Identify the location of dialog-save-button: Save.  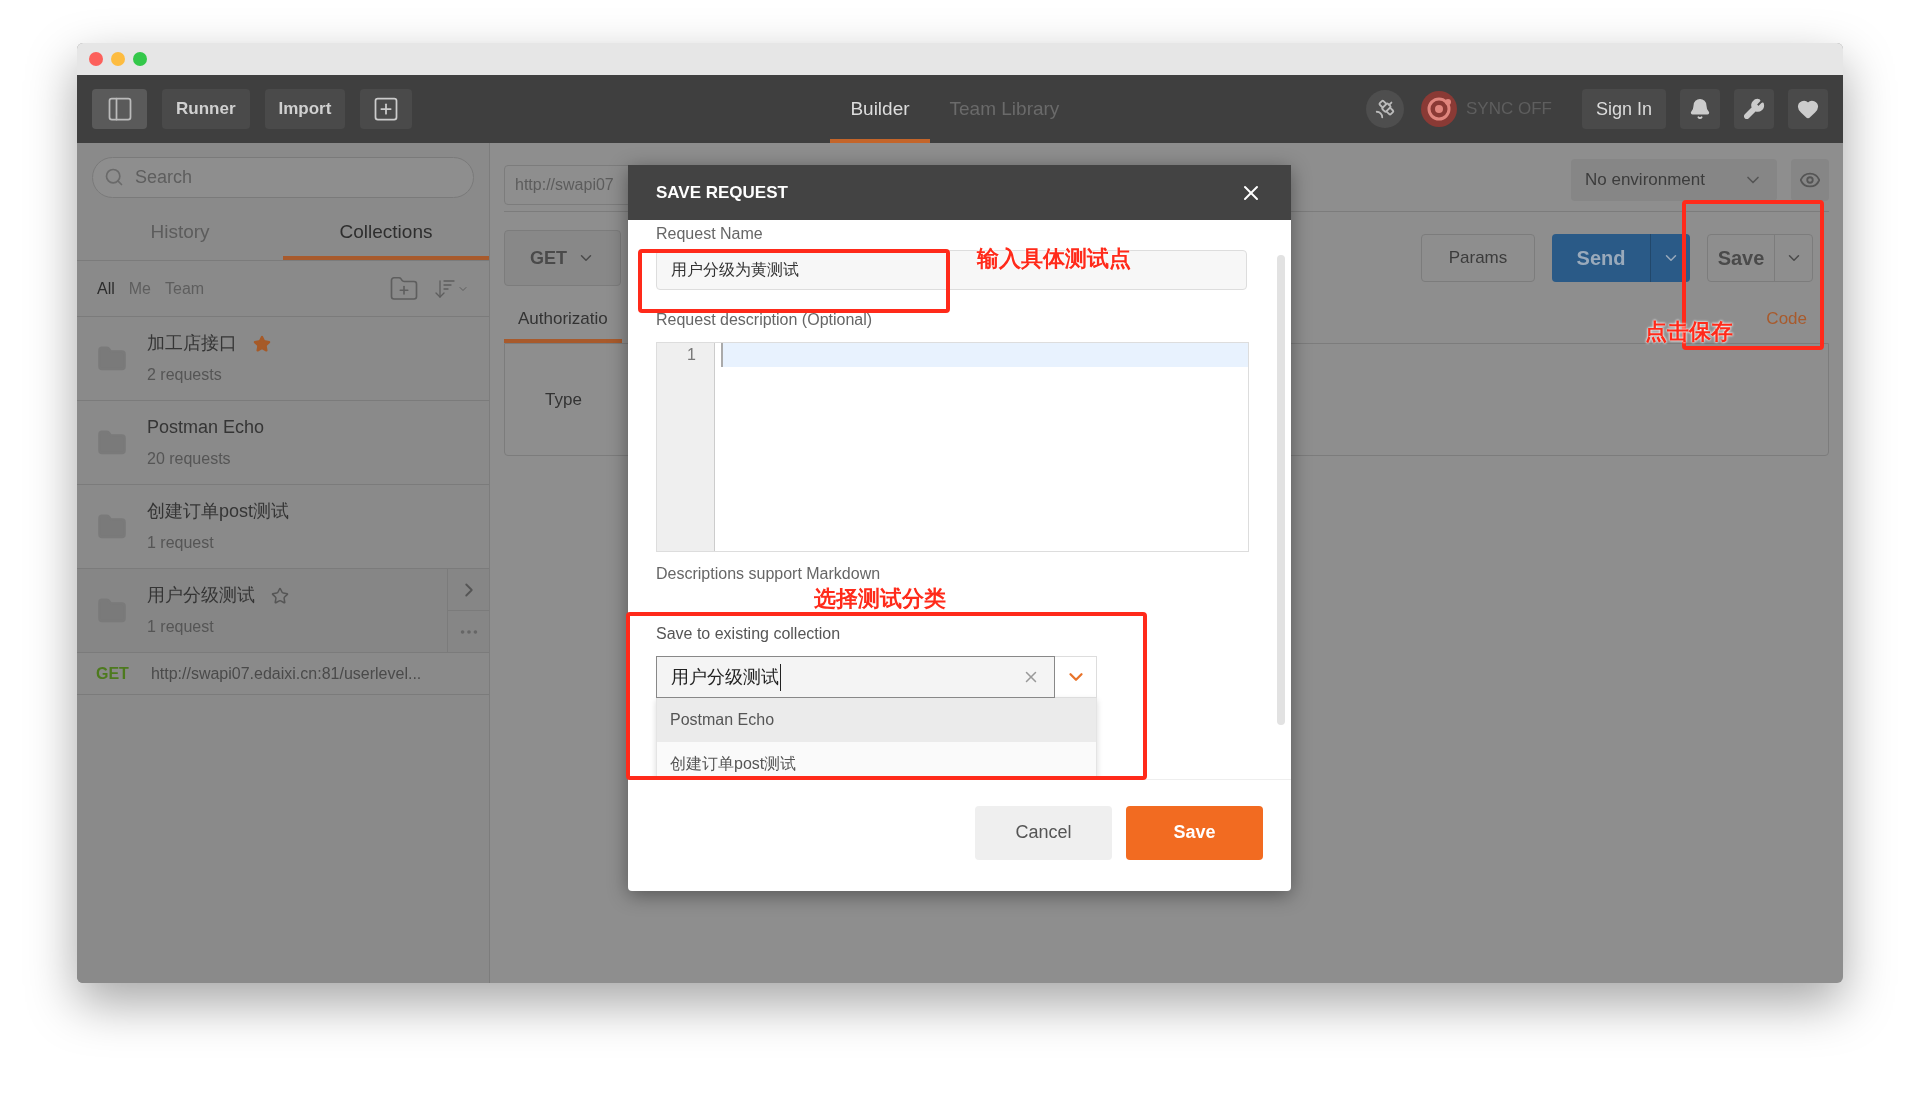
(1194, 832).